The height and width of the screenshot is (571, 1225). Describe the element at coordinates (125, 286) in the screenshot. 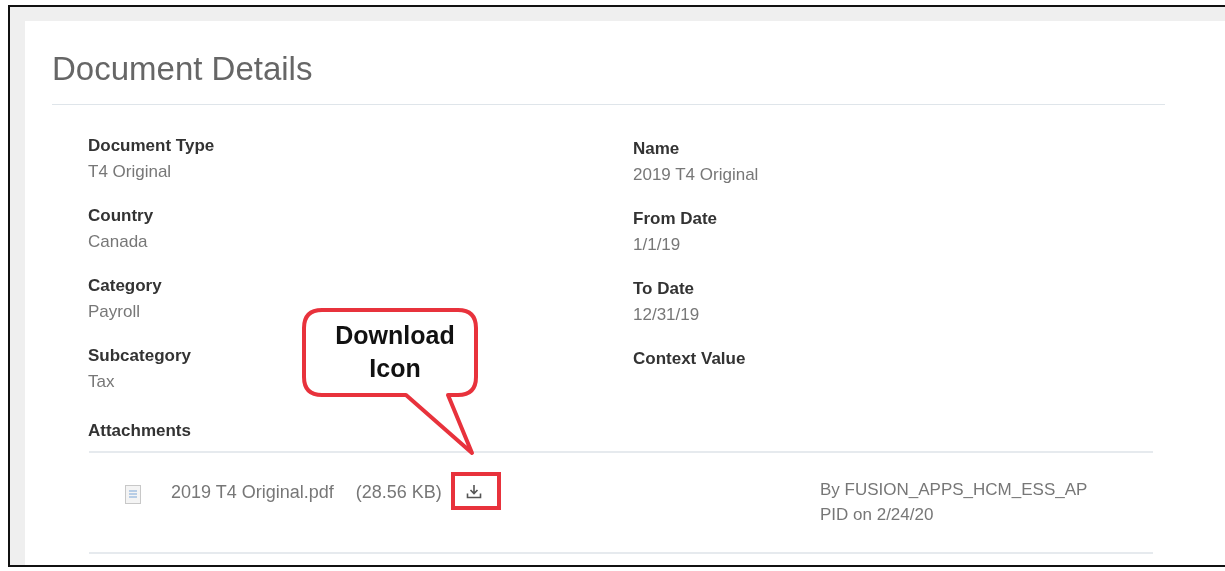

I see `field-label: Category` at that location.